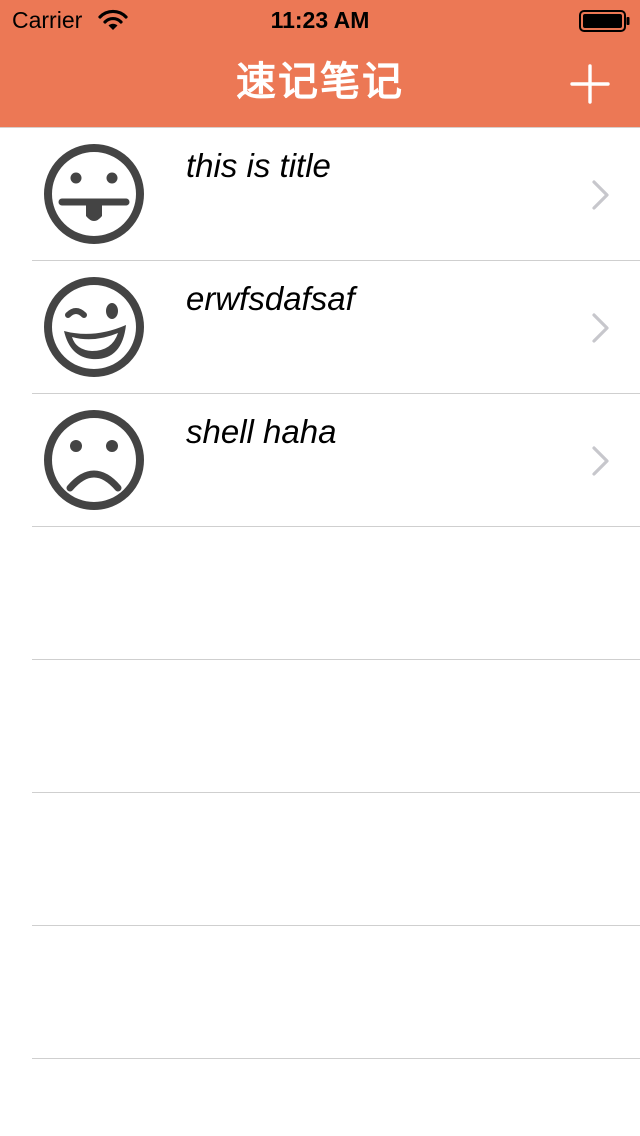 This screenshot has width=640, height=1136. What do you see at coordinates (590, 84) in the screenshot?
I see `plus-icon` at bounding box center [590, 84].